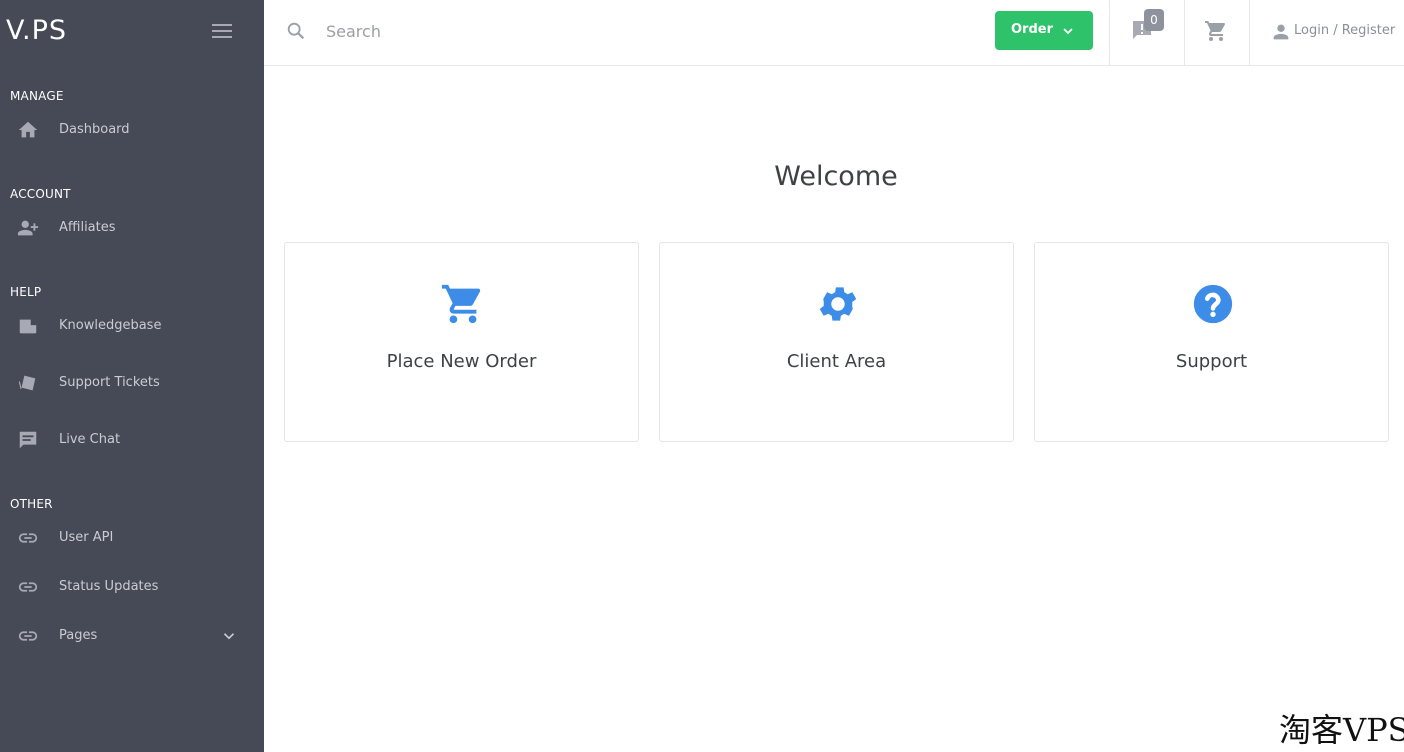 Image resolution: width=1404 pixels, height=752 pixels. What do you see at coordinates (28, 440) in the screenshot?
I see `chat-icon` at bounding box center [28, 440].